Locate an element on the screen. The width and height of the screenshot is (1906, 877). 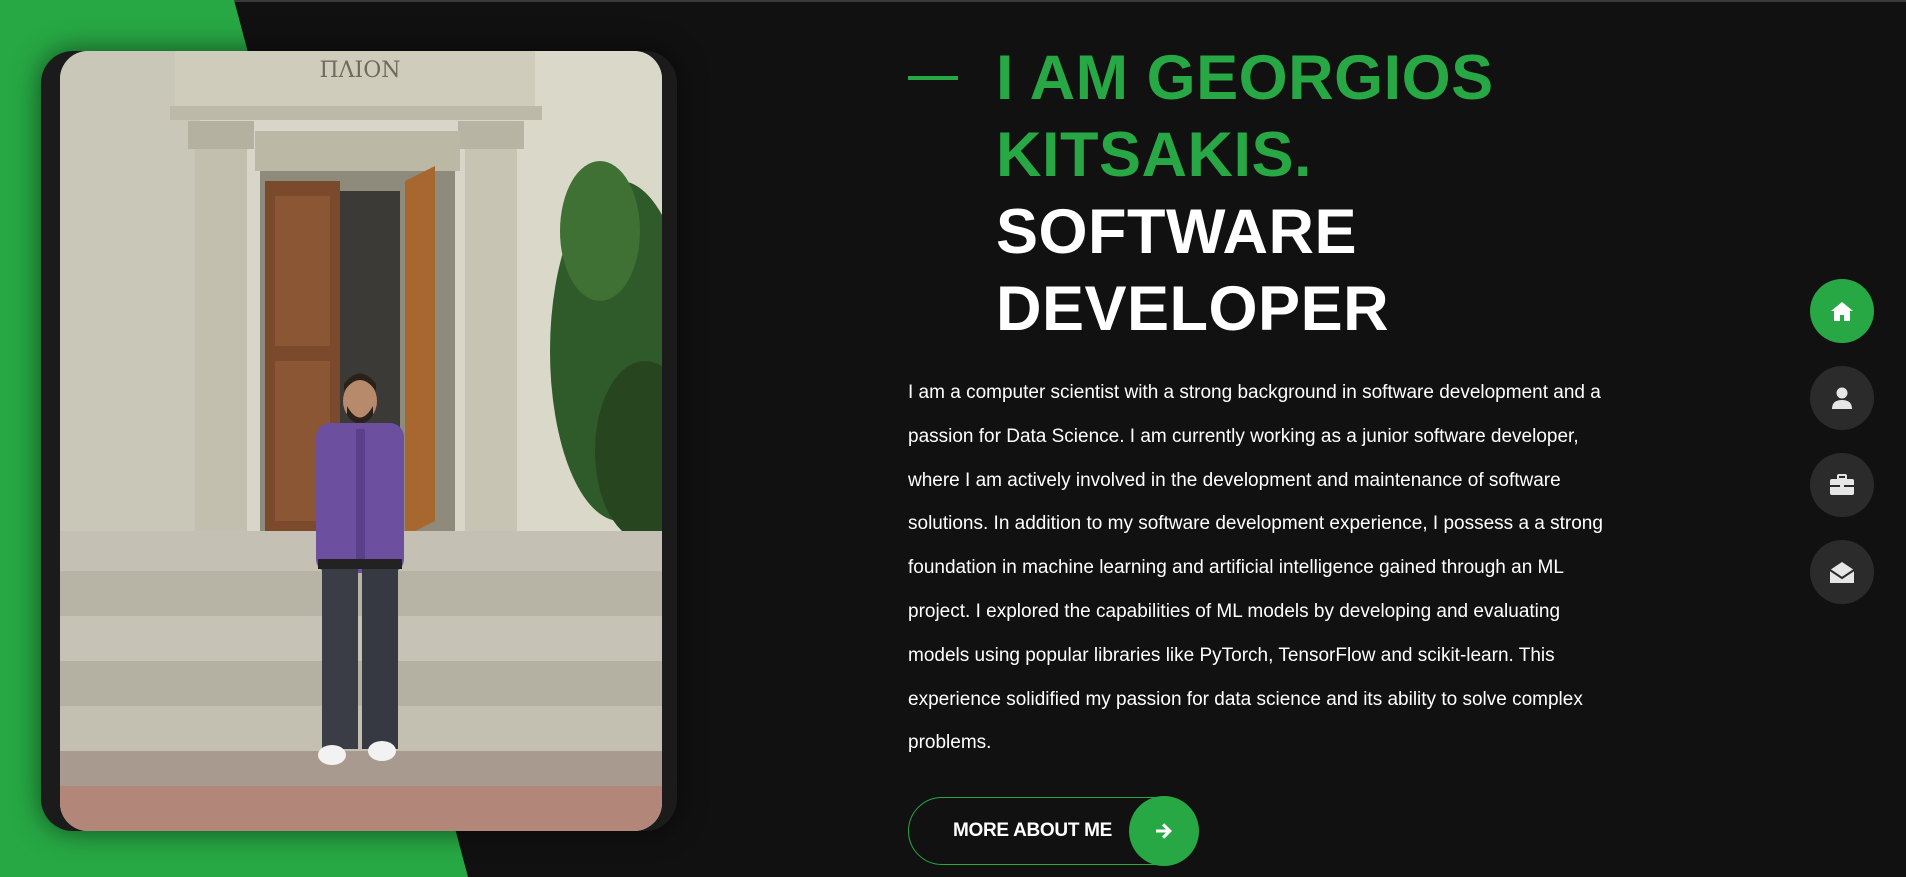
headline-accent-dash is located at coordinates (933, 78).